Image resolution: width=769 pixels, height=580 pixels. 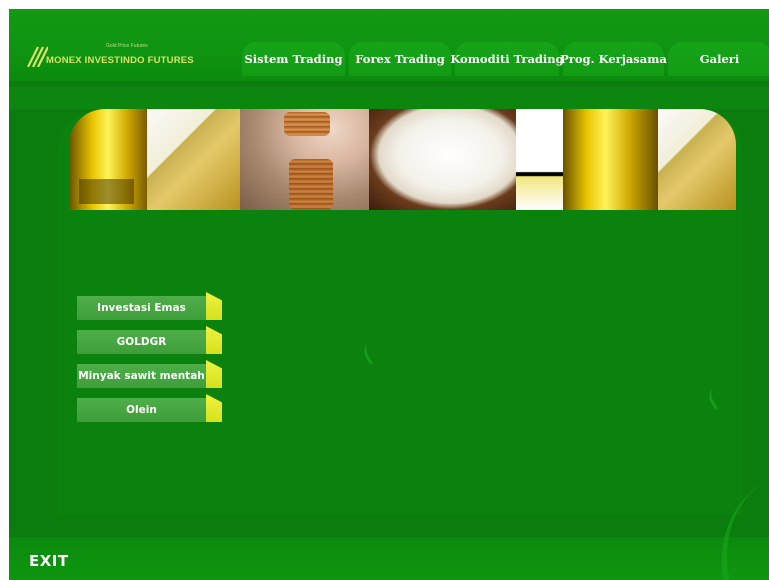 I want to click on banner-image, so click(x=539, y=159).